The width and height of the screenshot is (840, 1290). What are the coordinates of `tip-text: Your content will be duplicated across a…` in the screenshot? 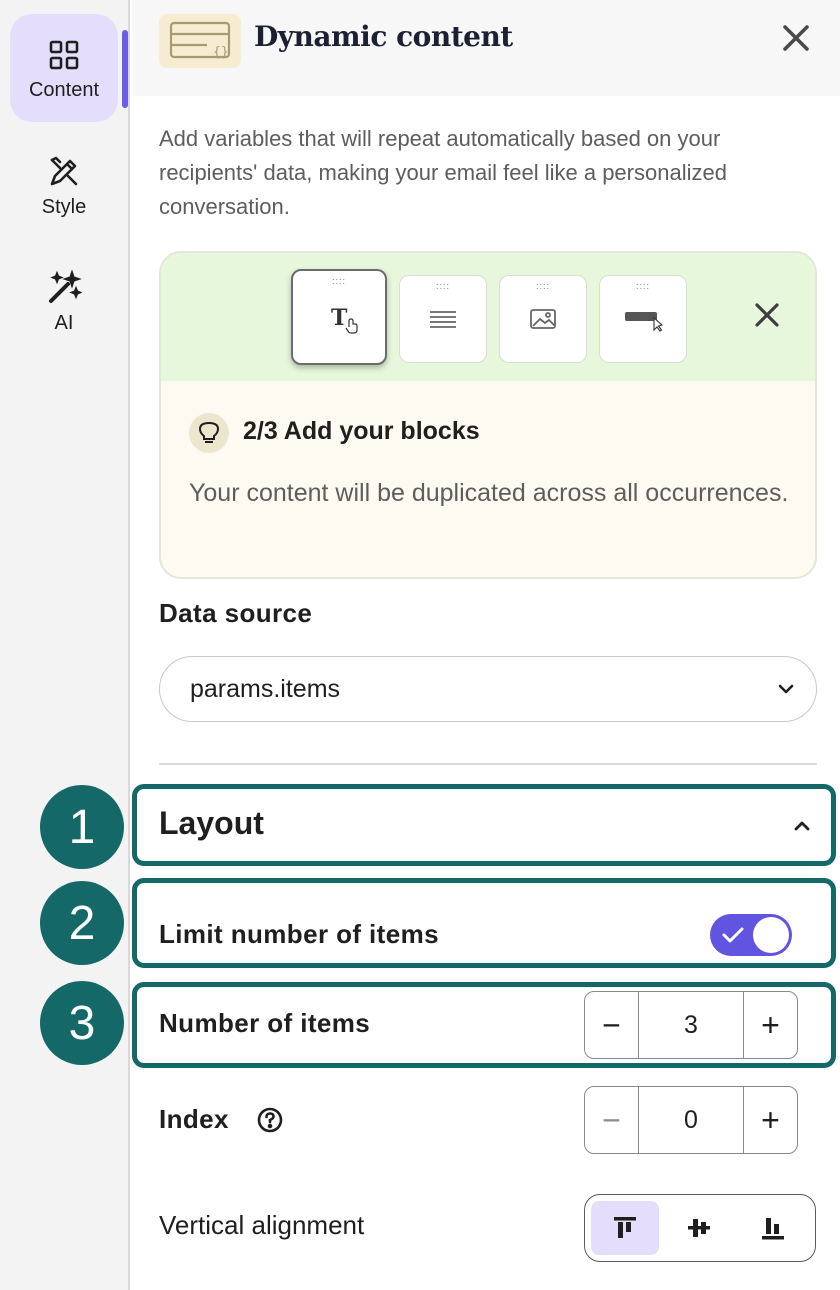 It's located at (489, 493).